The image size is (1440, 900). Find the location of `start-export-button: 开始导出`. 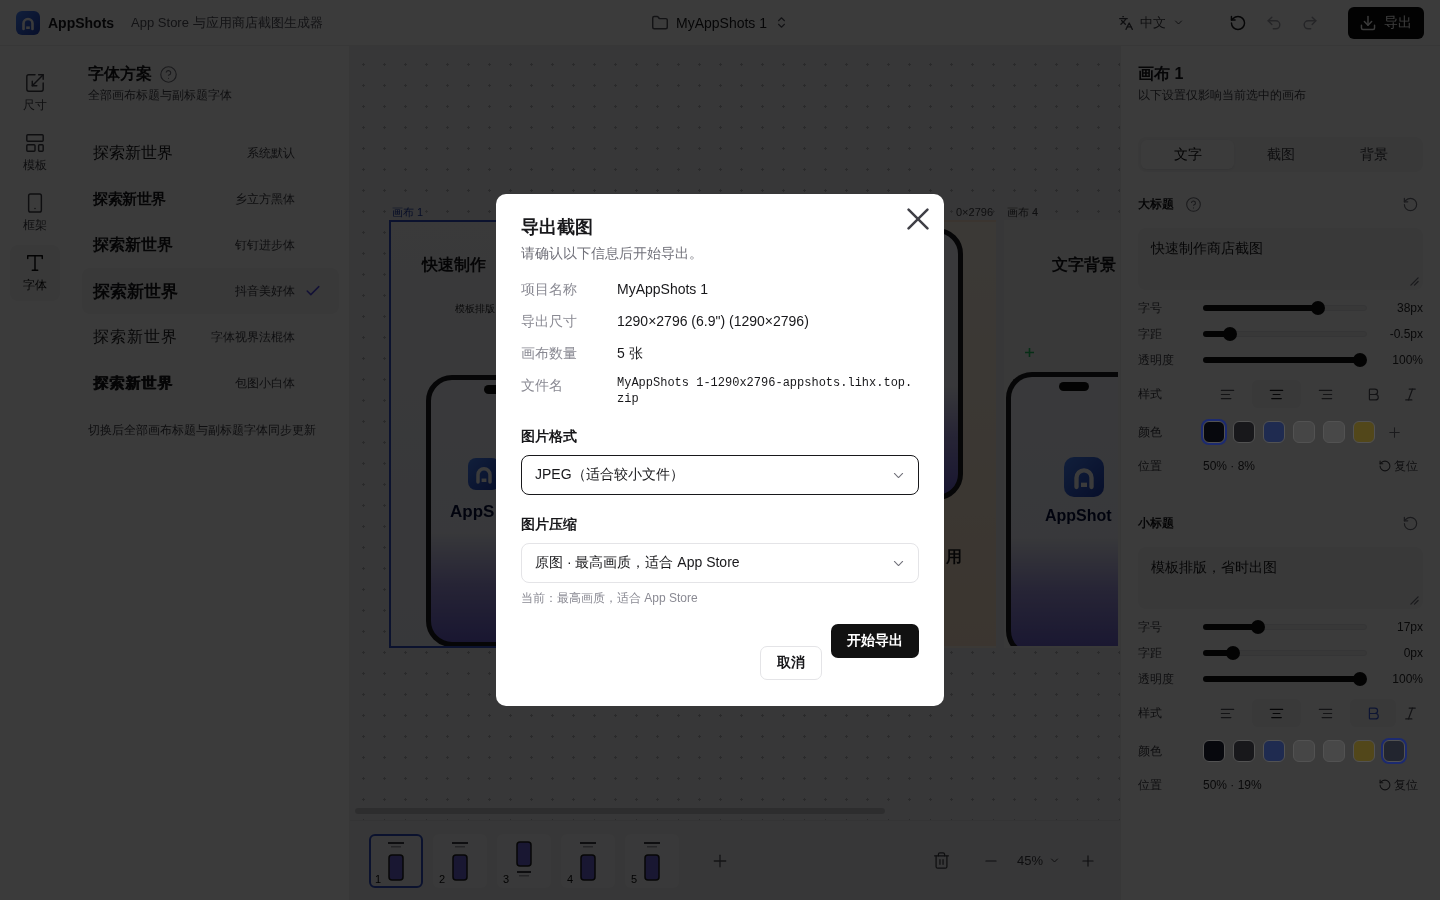

start-export-button: 开始导出 is located at coordinates (875, 641).